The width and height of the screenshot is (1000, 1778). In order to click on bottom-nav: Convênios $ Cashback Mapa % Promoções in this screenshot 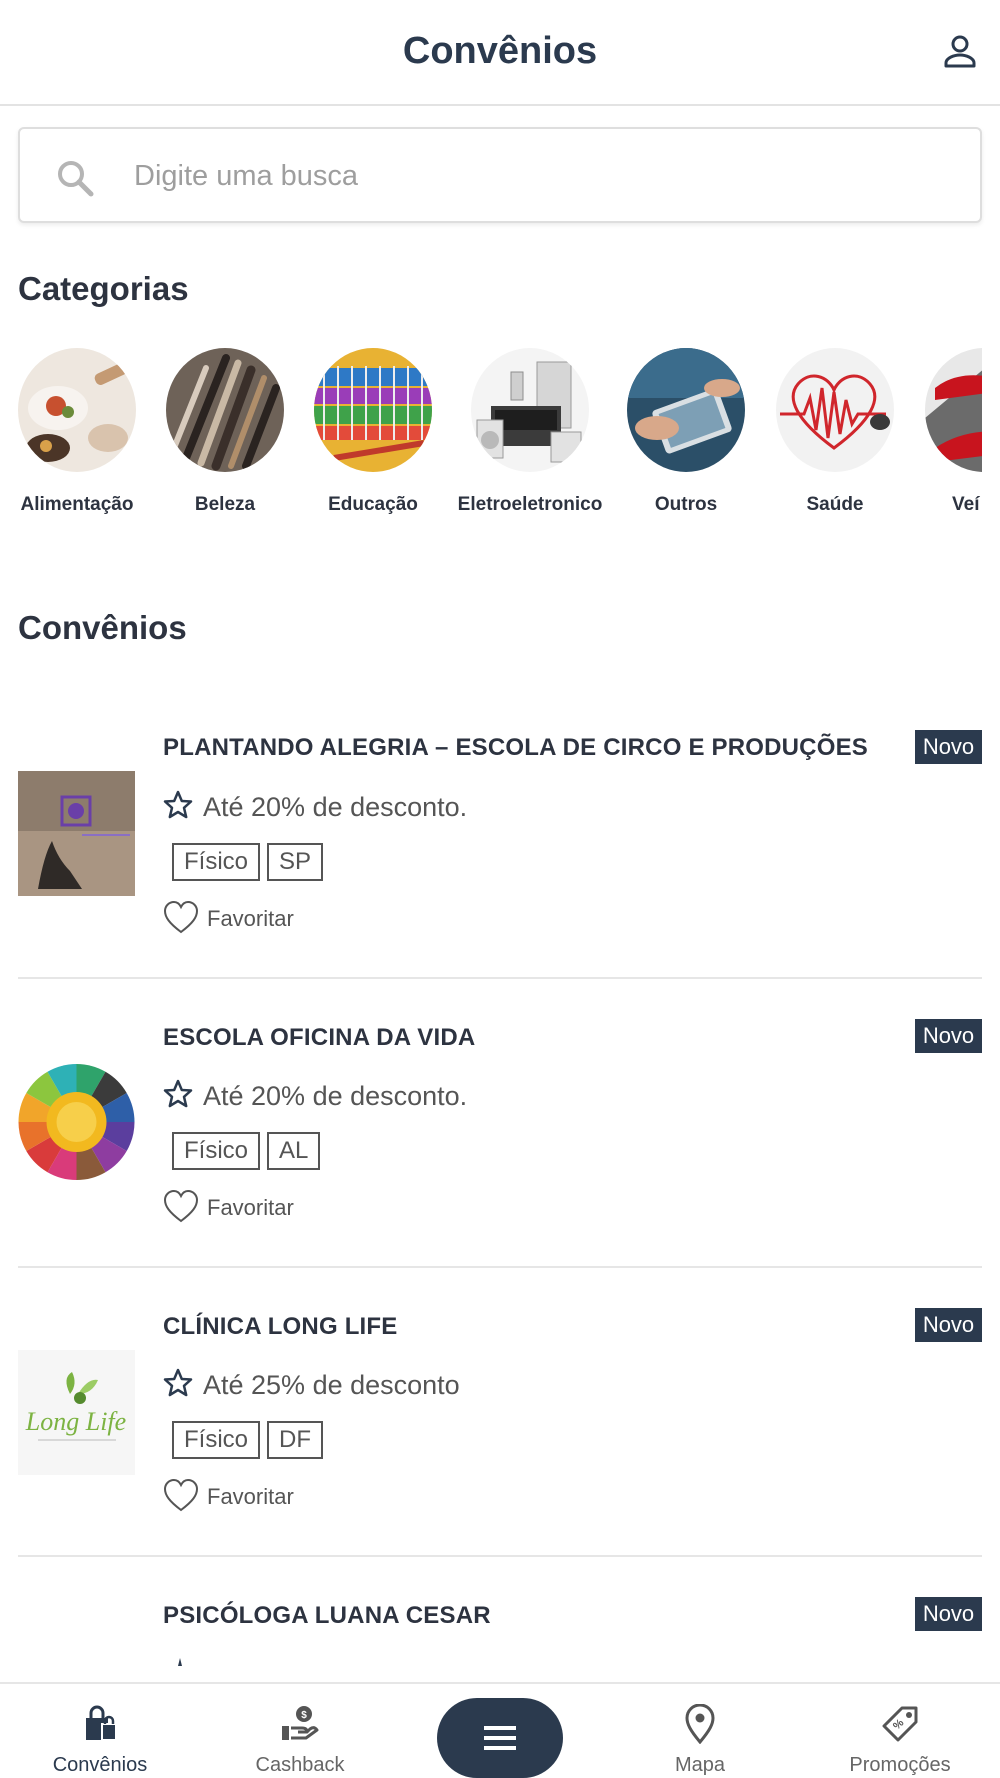, I will do `click(500, 1730)`.